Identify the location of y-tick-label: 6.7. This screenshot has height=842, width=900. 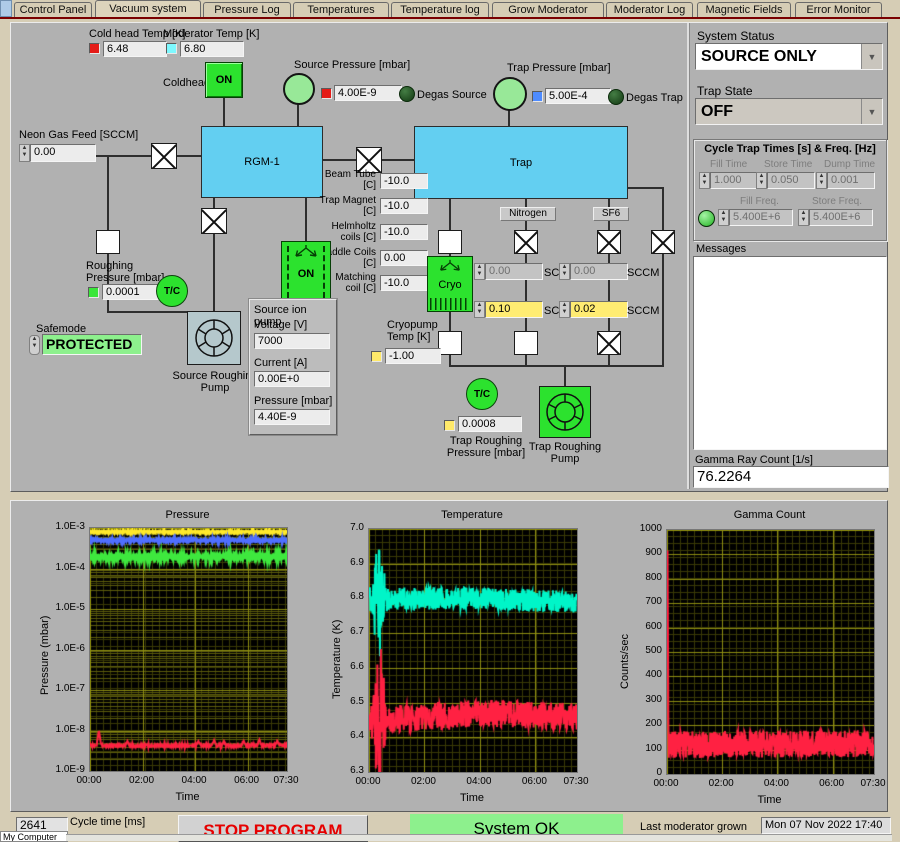
(357, 632).